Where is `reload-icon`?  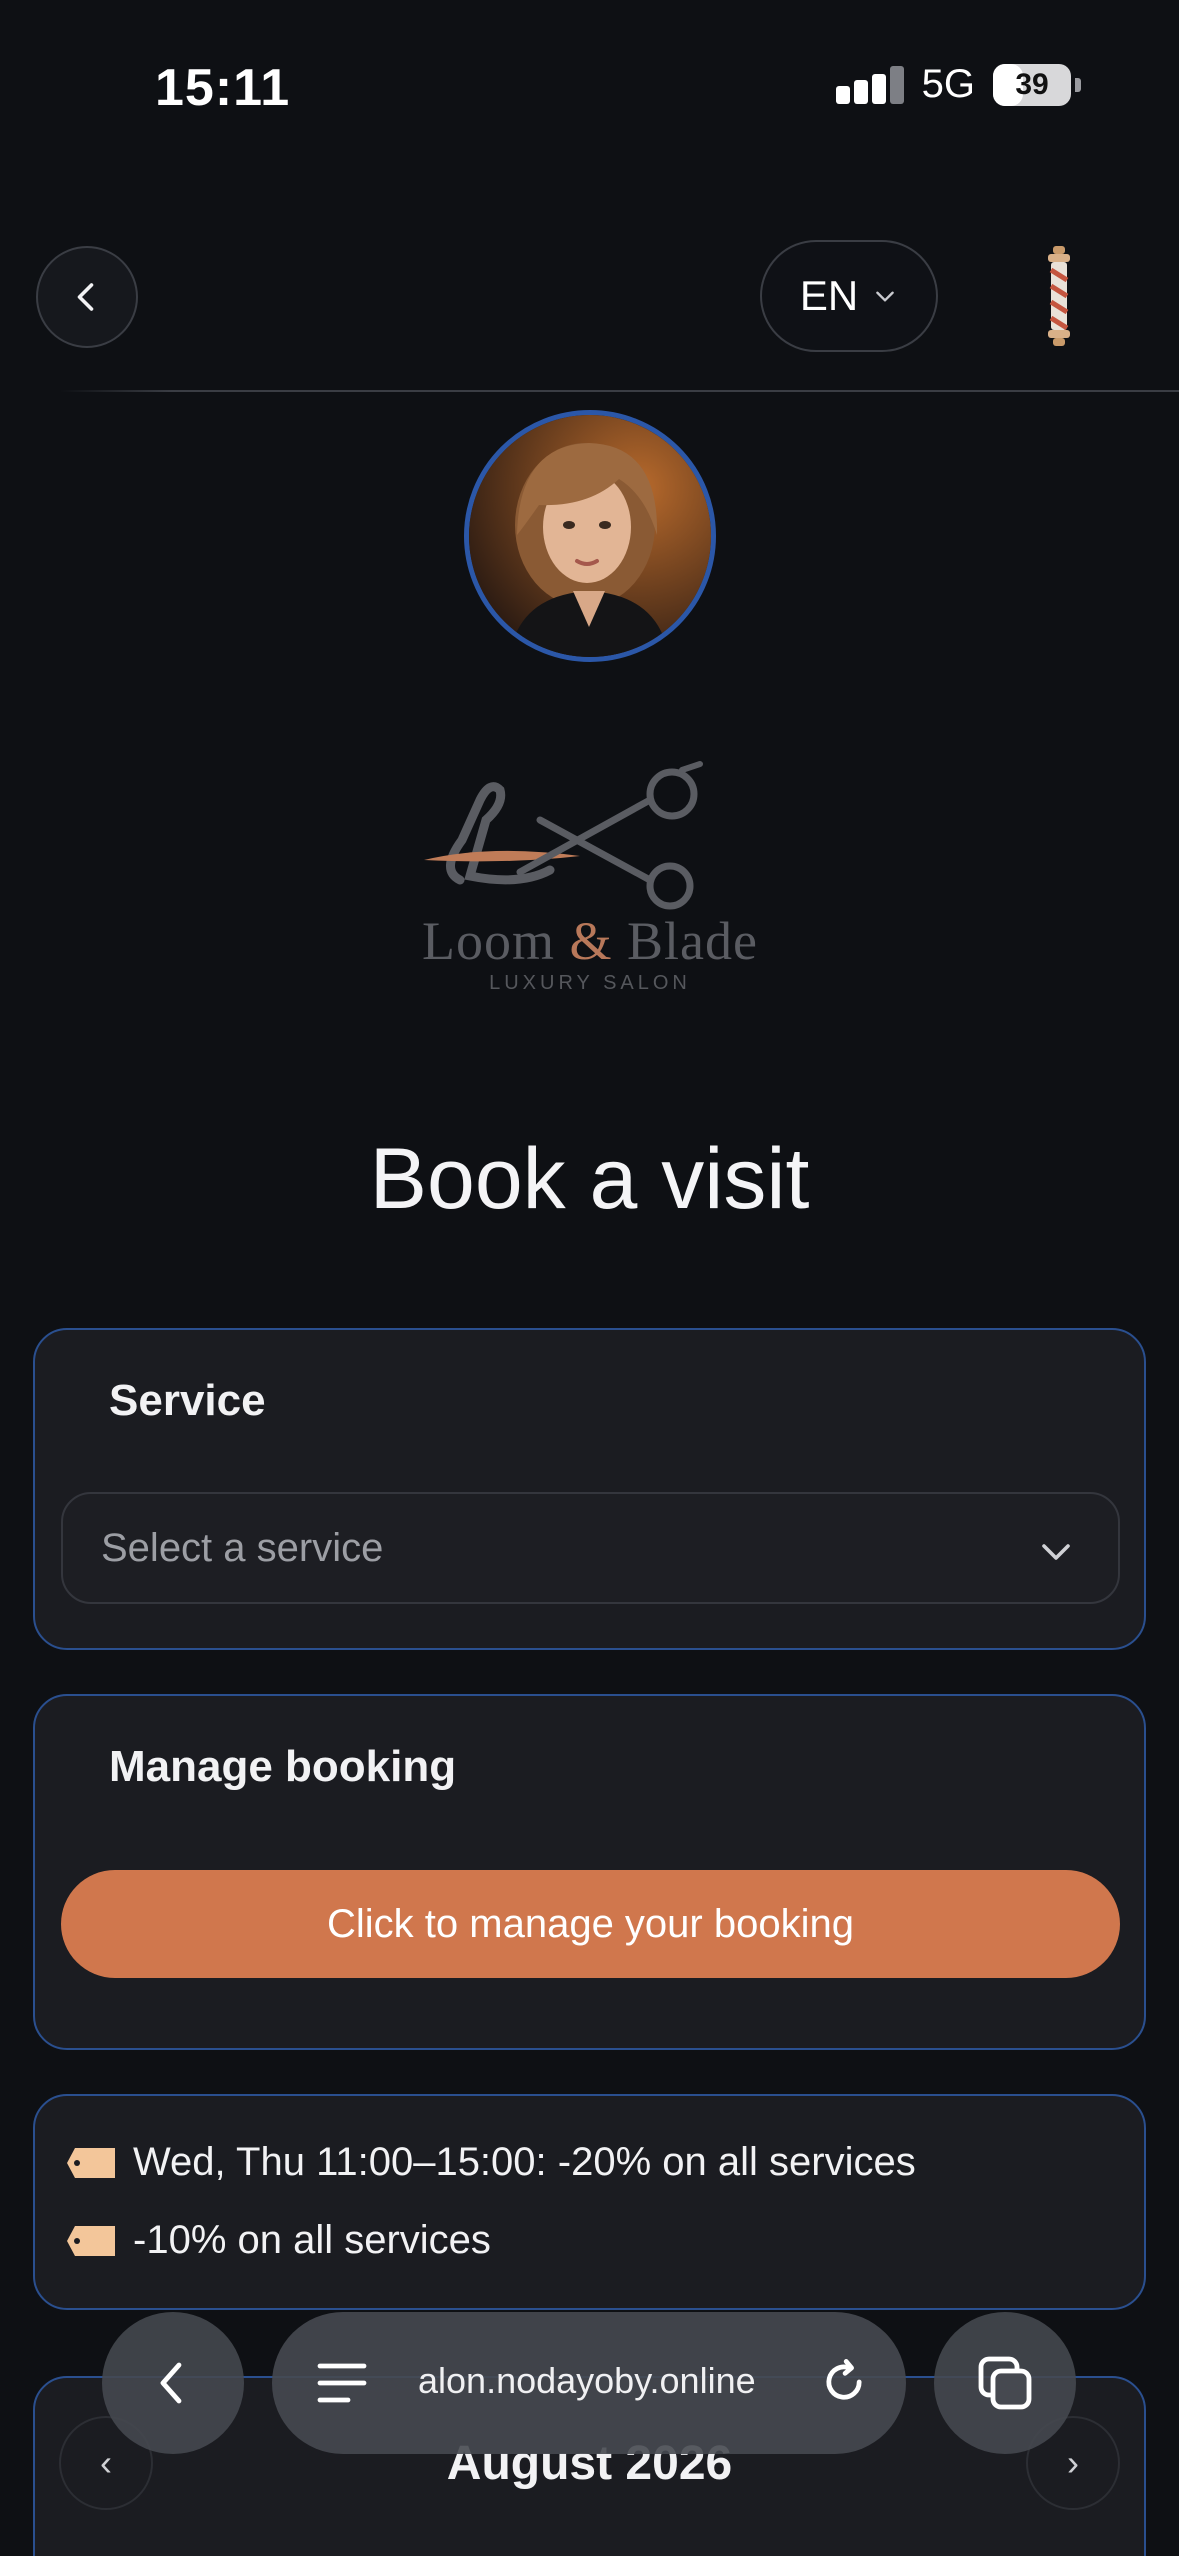 reload-icon is located at coordinates (844, 2382).